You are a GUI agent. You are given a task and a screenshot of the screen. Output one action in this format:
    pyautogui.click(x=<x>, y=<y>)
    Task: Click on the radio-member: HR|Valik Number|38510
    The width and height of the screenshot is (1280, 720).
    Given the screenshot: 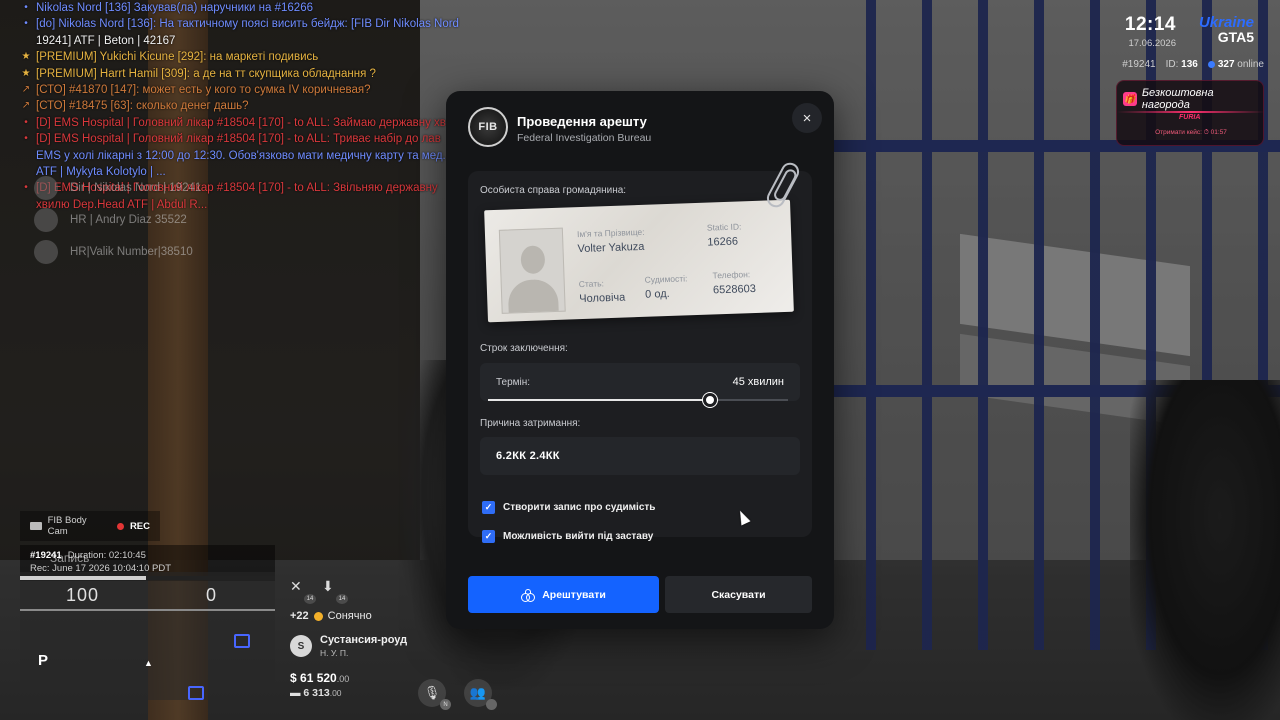 What is the action you would take?
    pyautogui.click(x=117, y=252)
    